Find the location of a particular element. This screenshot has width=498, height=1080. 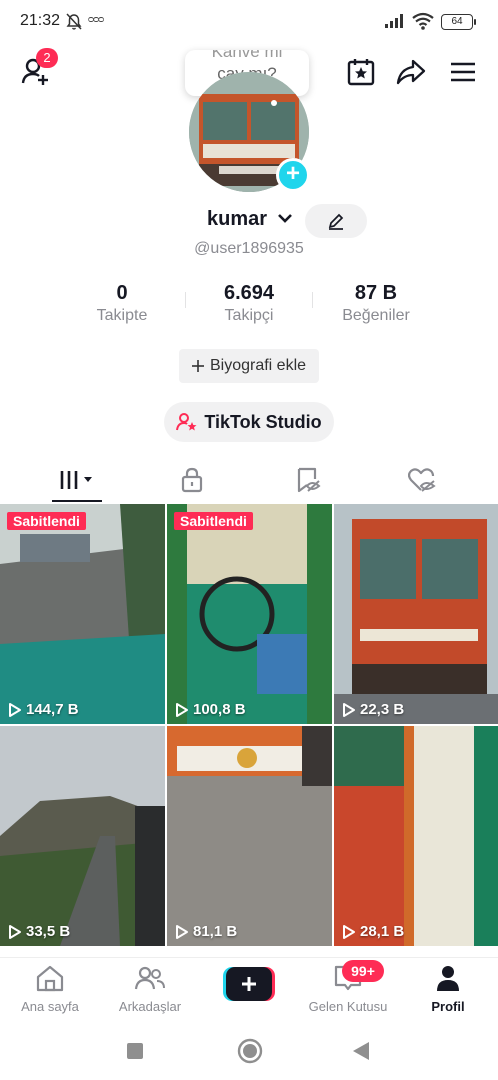

battery-icon: 64 is located at coordinates (458, 22).